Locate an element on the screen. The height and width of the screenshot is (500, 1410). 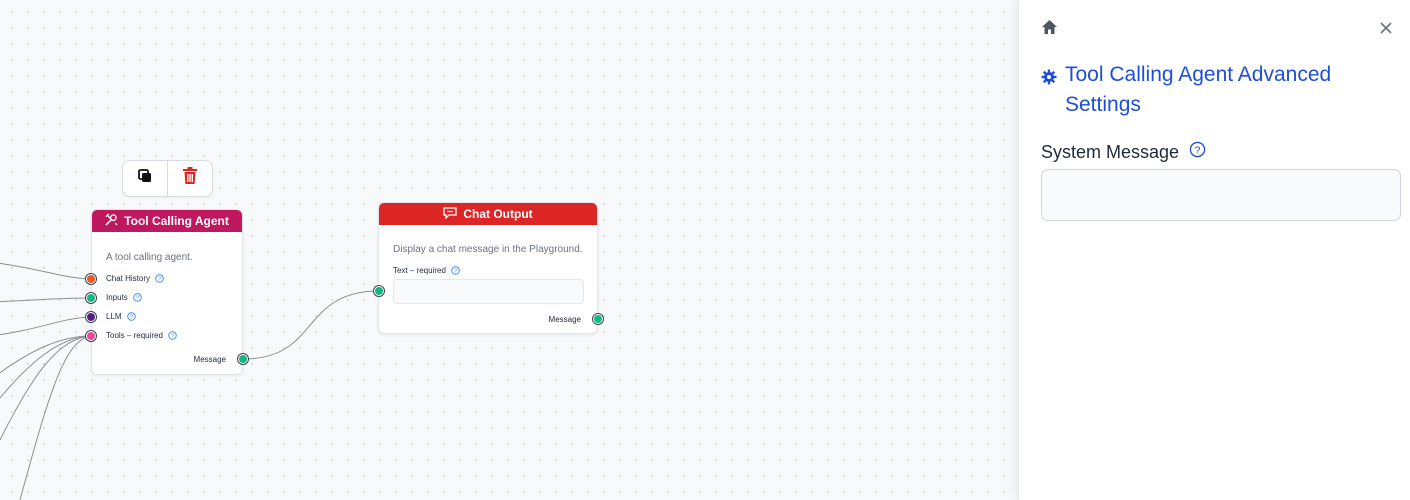
field-tools: Tools – required ? is located at coordinates (141, 335).